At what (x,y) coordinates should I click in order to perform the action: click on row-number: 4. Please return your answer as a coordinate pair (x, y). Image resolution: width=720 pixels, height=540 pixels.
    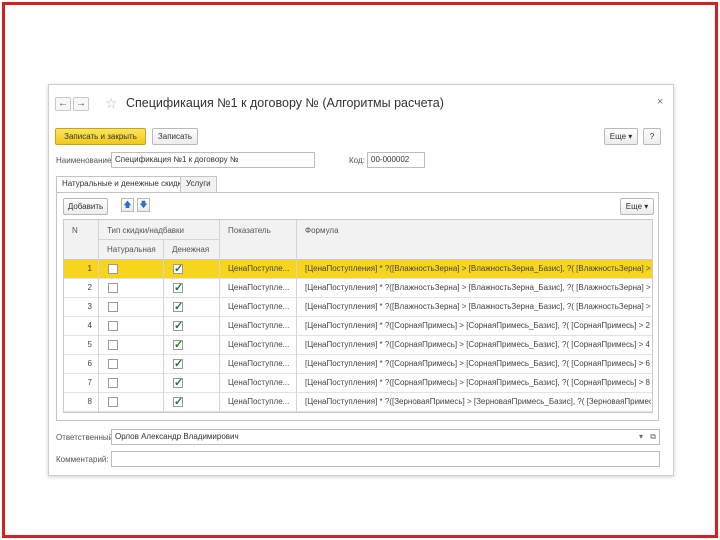
    Looking at the image, I should click on (89, 325).